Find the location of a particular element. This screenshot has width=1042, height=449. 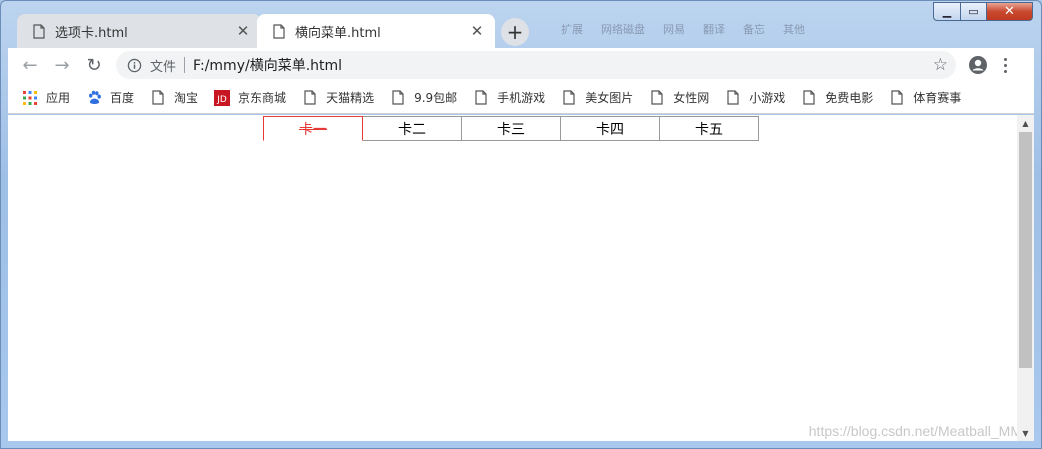

bookmark-label: 淘宝 is located at coordinates (186, 98).